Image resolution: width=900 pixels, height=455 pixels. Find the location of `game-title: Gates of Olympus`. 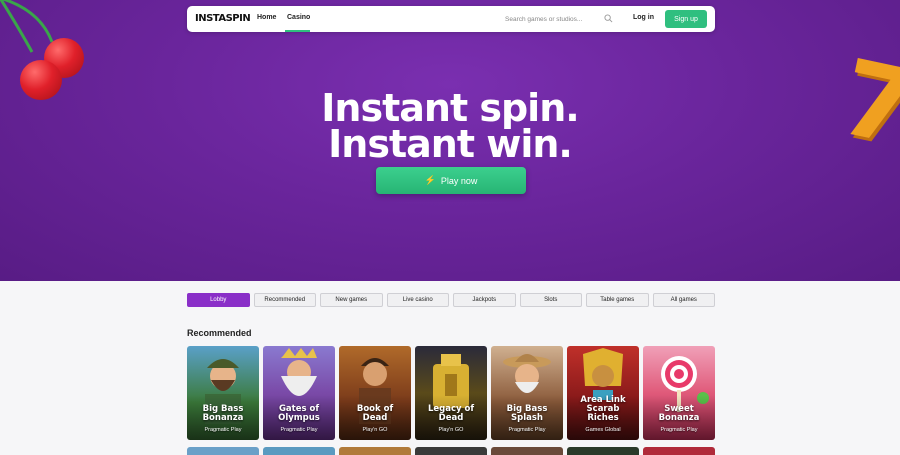

game-title: Gates of Olympus is located at coordinates (299, 414).